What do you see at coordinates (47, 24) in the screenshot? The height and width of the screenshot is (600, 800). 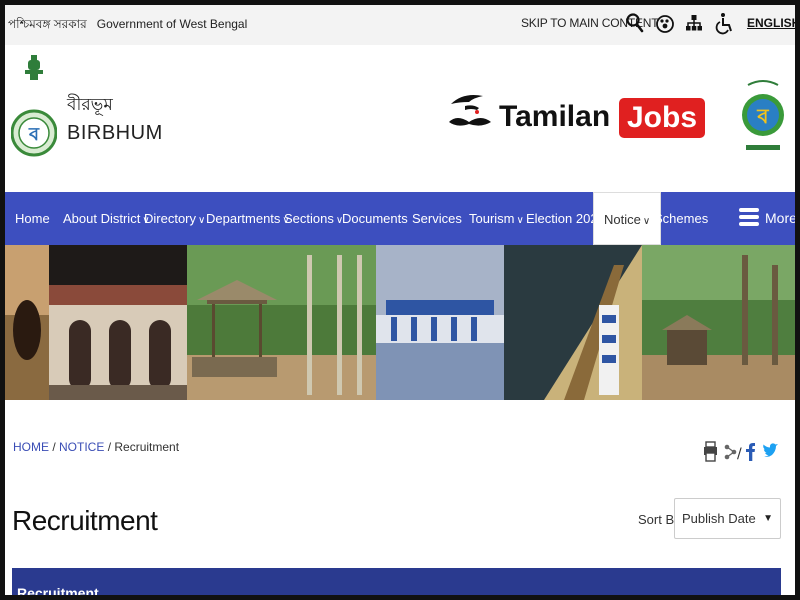 I see `state-name-bn: পশ্চিমবঙ্গ সরকার` at bounding box center [47, 24].